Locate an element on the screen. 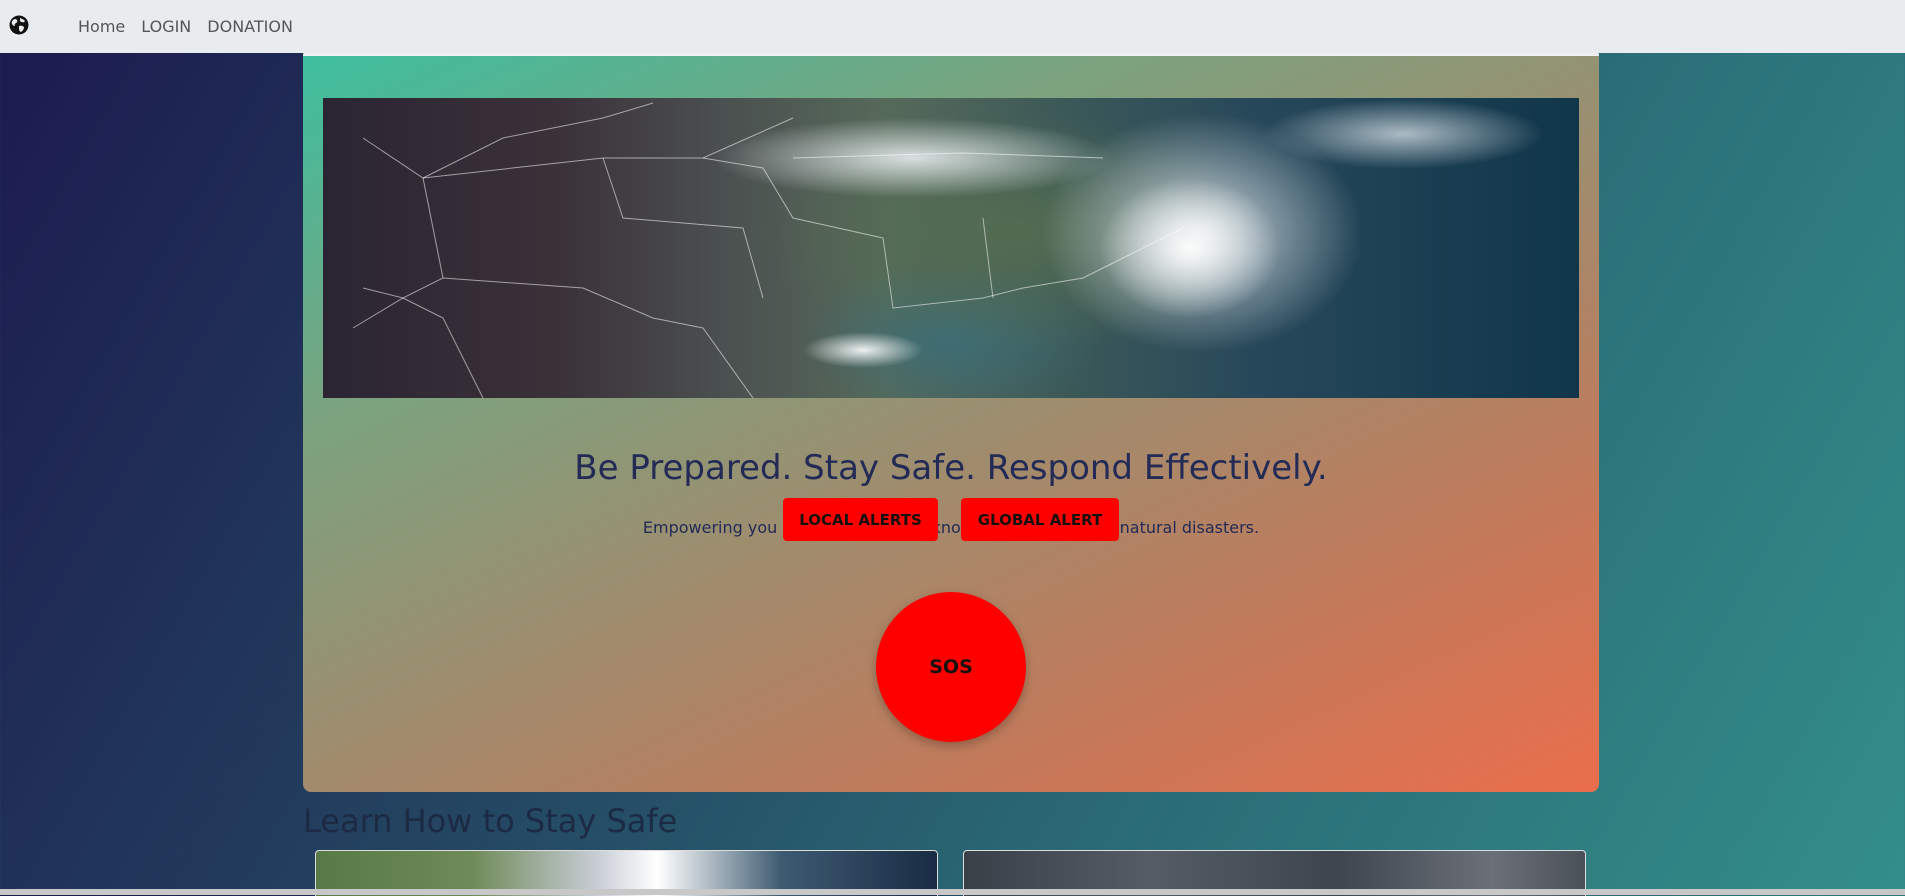 This screenshot has width=1905, height=896. local-alerts-button: LOCAL ALERTS is located at coordinates (860, 519).